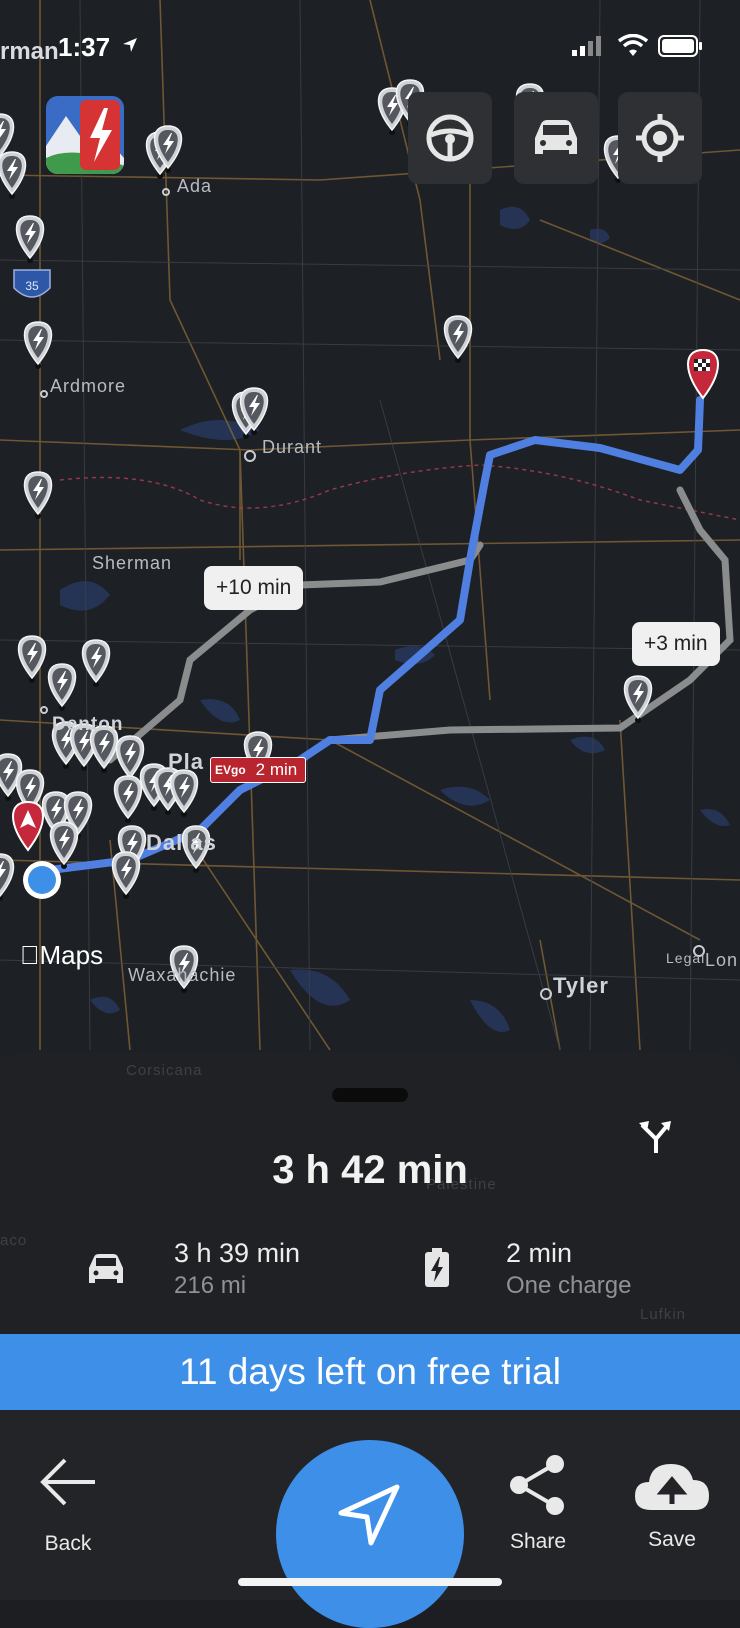 The width and height of the screenshot is (740, 1628). What do you see at coordinates (32, 286) in the screenshot?
I see `svg-text: 35` at bounding box center [32, 286].